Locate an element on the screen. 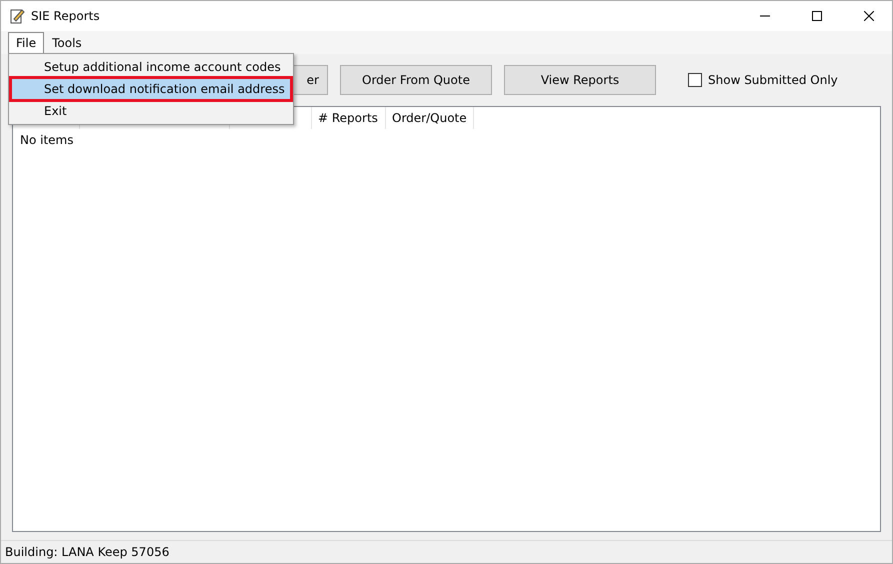 The height and width of the screenshot is (564, 893). checkbox-label: Show Submitted Only is located at coordinates (773, 80).